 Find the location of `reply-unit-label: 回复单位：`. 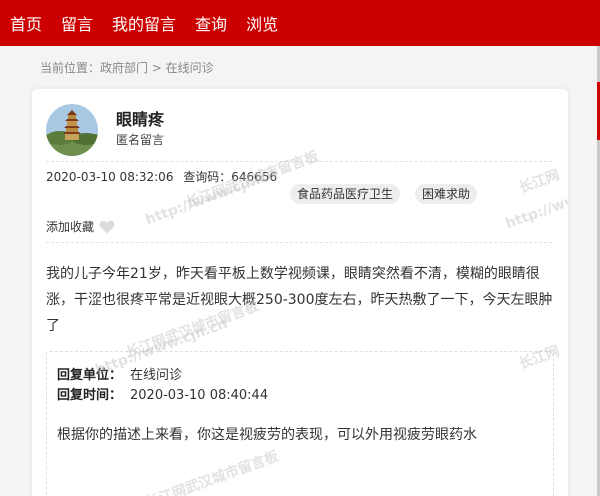

reply-unit-label: 回复单位： is located at coordinates (90, 375).